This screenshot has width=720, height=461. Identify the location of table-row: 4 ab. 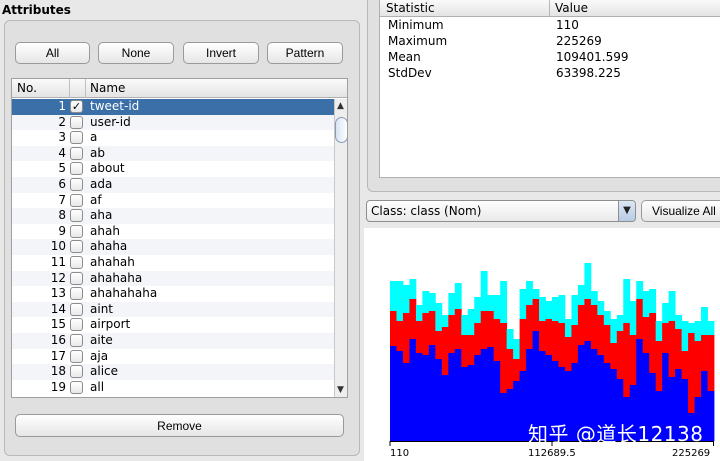
(173, 153).